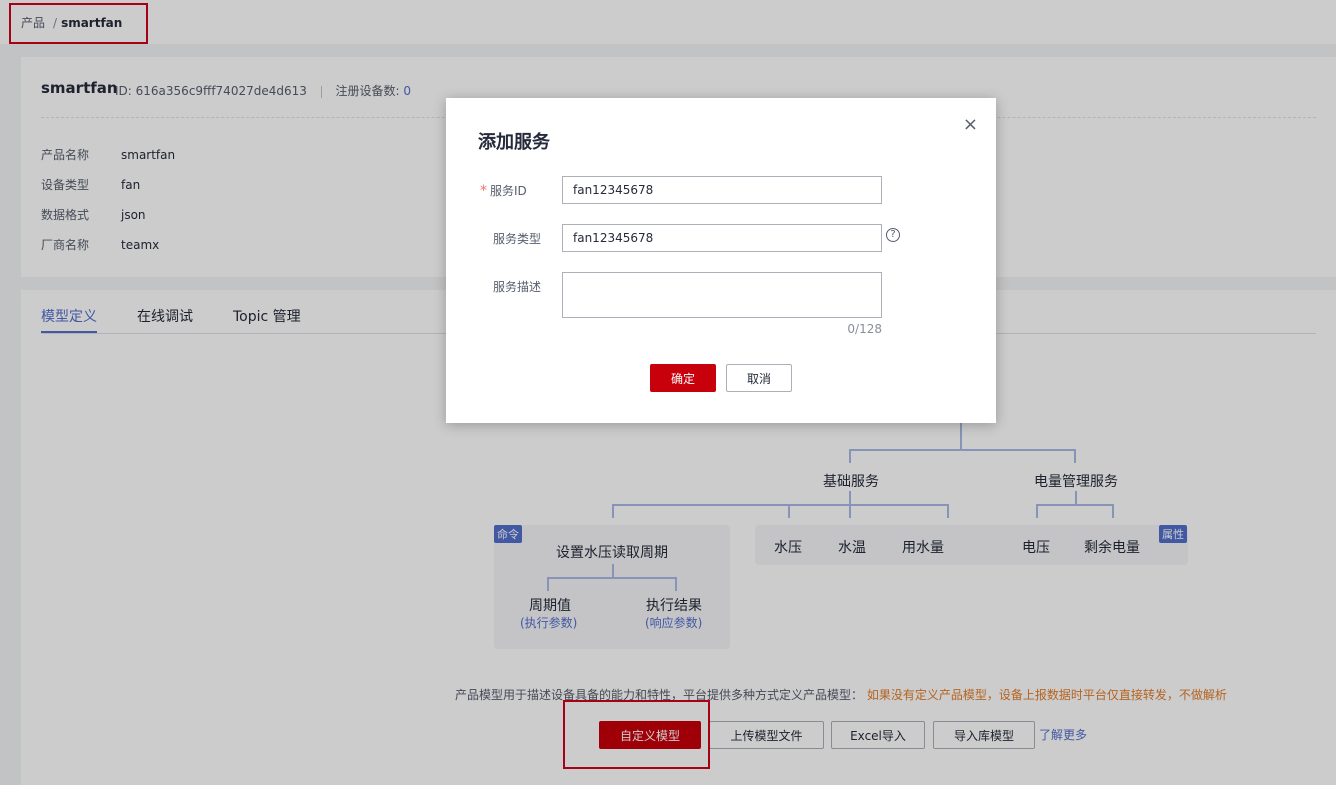 The height and width of the screenshot is (785, 1336). What do you see at coordinates (517, 287) in the screenshot?
I see `service-desc-label: 服务描述` at bounding box center [517, 287].